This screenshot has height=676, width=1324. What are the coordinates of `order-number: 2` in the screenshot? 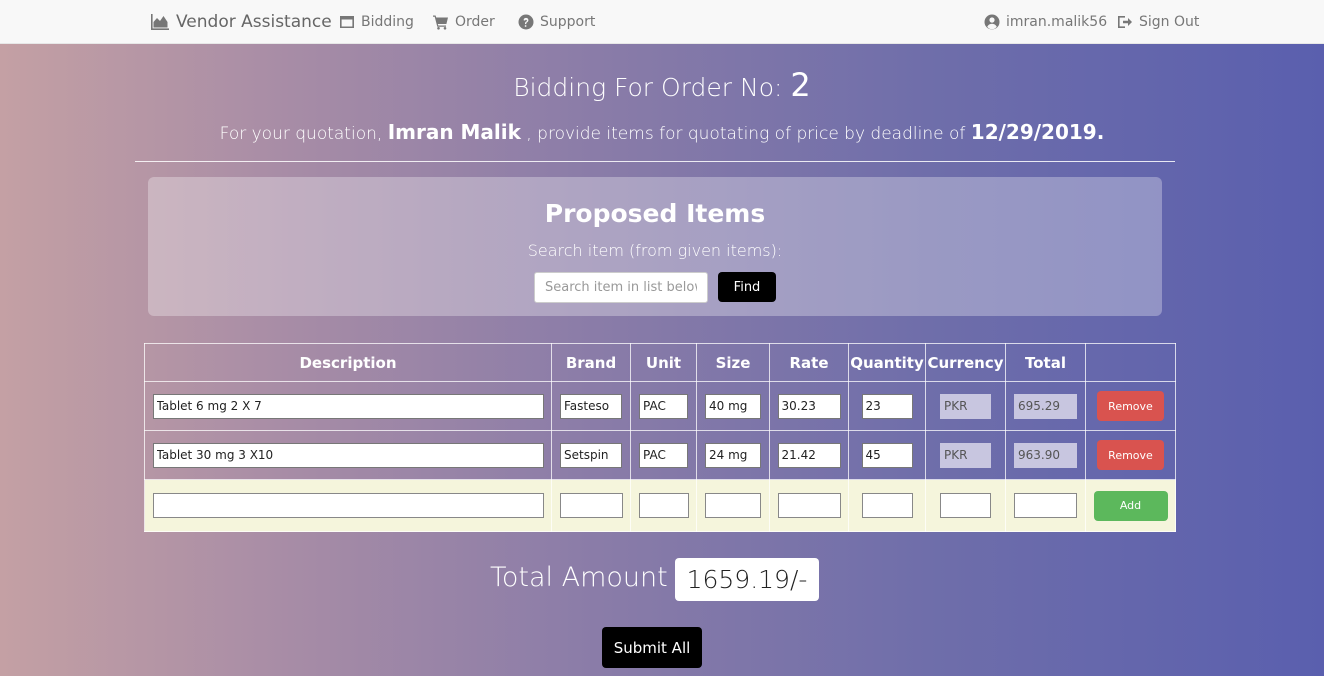 It's located at (800, 85).